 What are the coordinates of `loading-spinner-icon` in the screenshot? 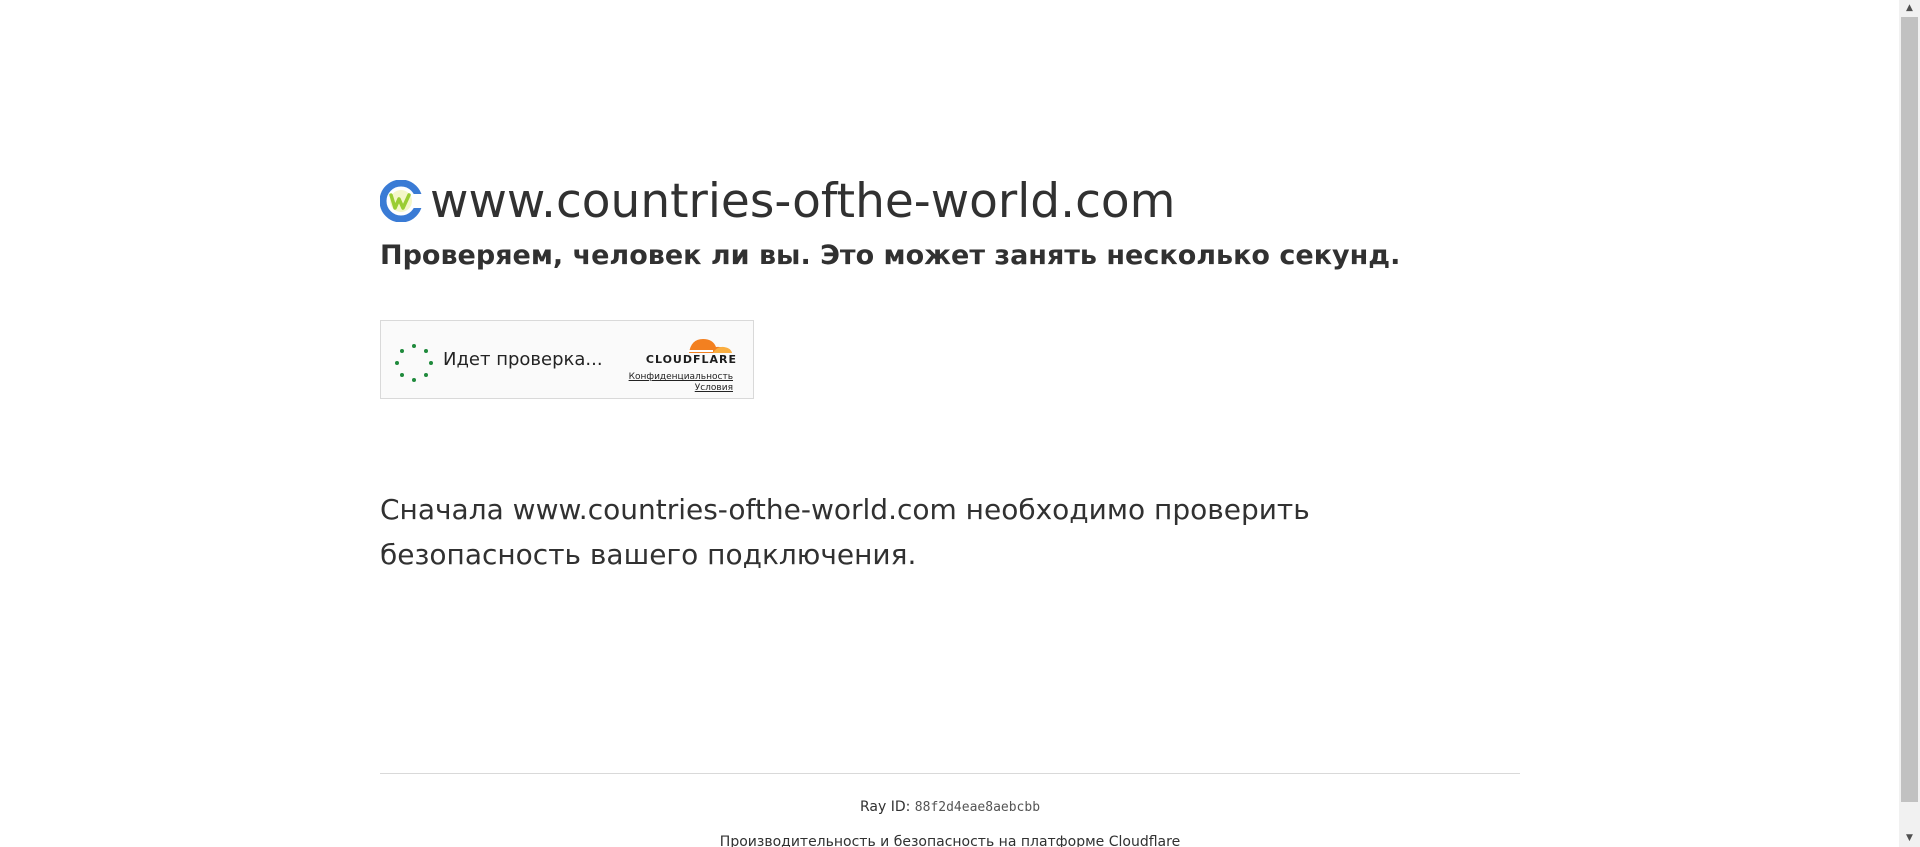 It's located at (414, 363).